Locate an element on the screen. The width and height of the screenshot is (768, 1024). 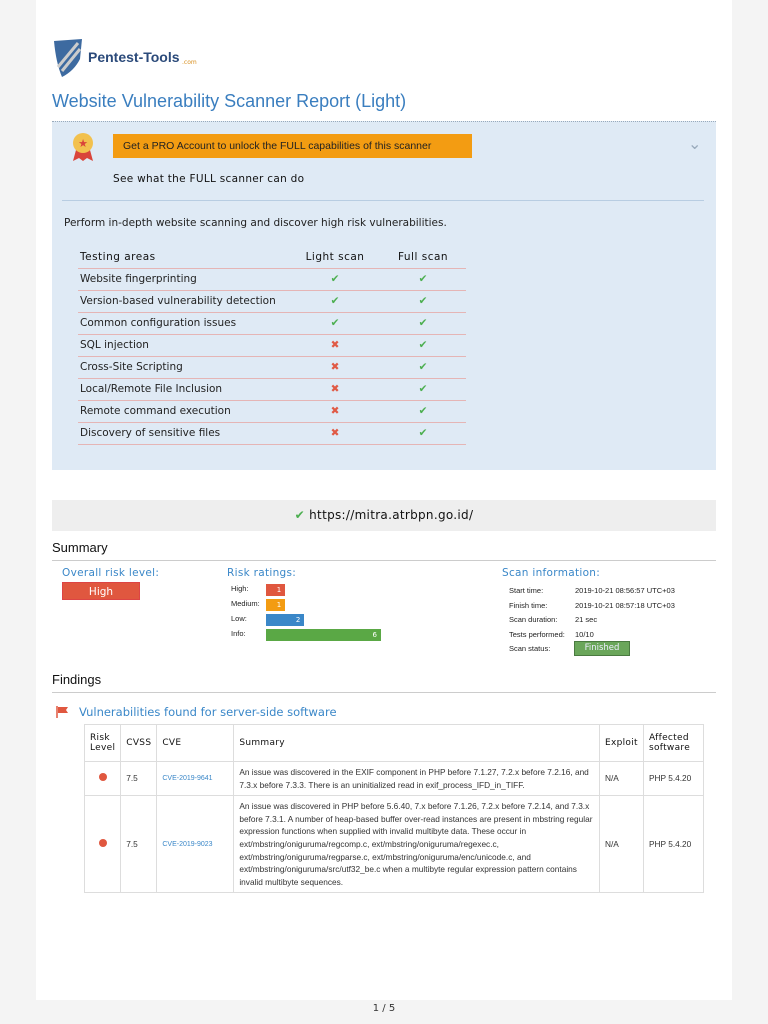
col-cvss: CVSS is located at coordinates (139, 743).